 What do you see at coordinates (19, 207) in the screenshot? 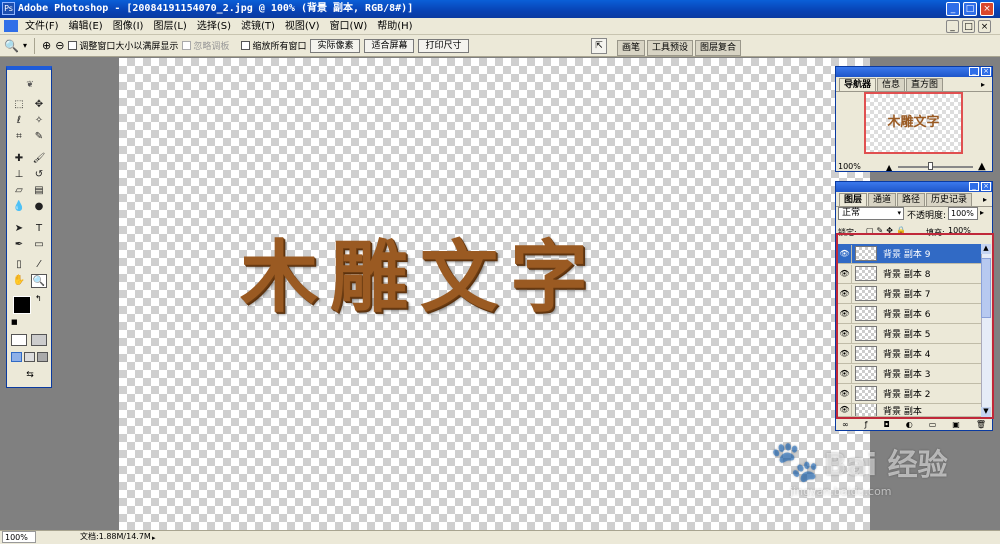
I see `blur-tool-icon: 💧` at bounding box center [19, 207].